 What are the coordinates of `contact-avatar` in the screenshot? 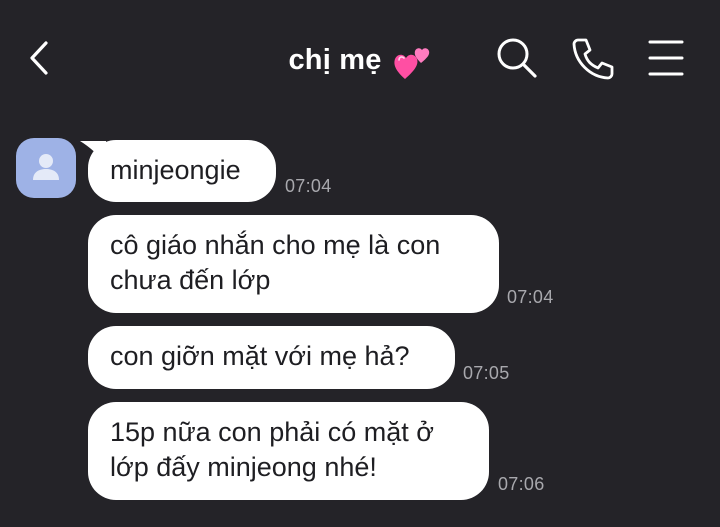 It's located at (46, 168).